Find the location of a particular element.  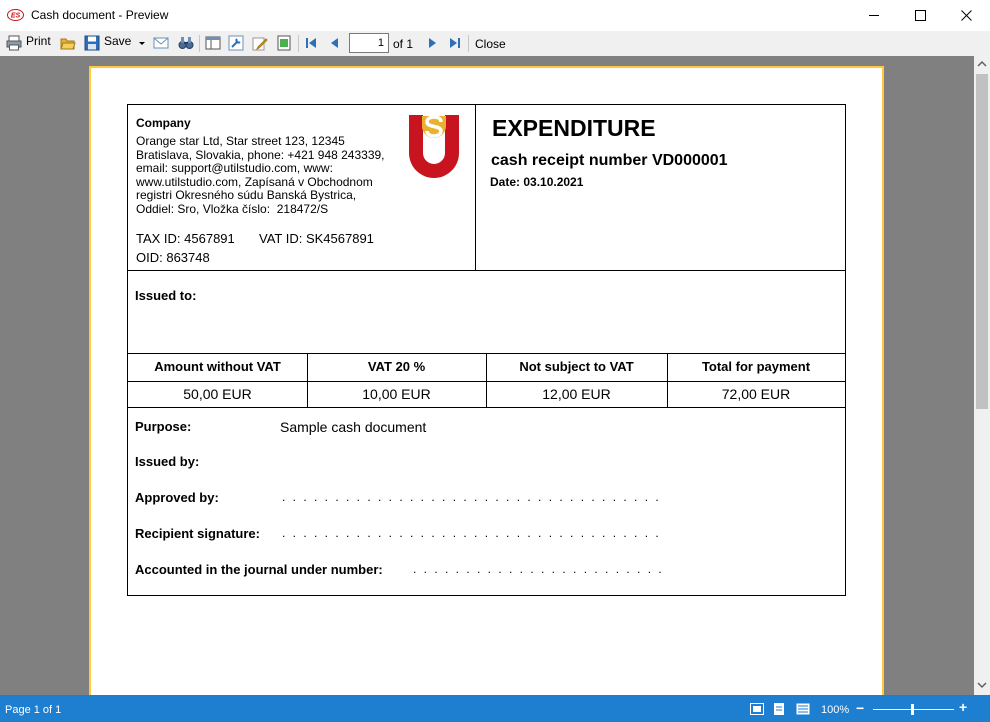

purpose-label: Purpose: is located at coordinates (163, 426).